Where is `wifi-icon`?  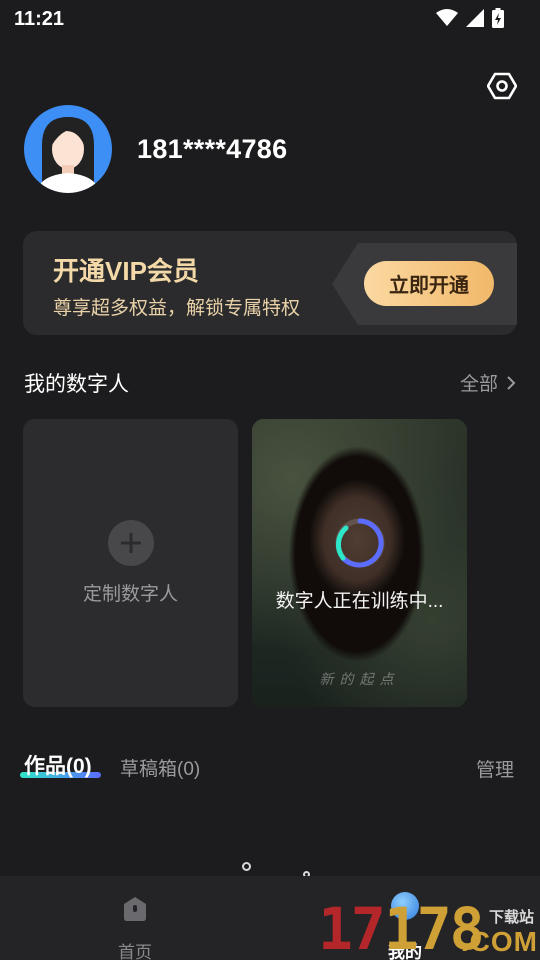
wifi-icon is located at coordinates (447, 17).